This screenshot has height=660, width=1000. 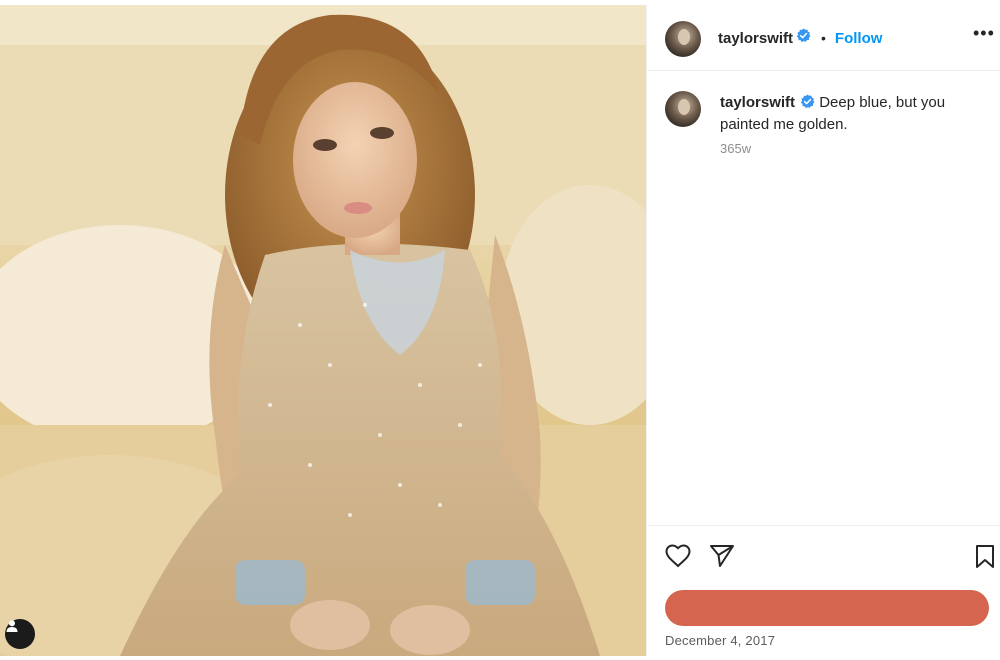 I want to click on heart-outline-icon, so click(x=678, y=558).